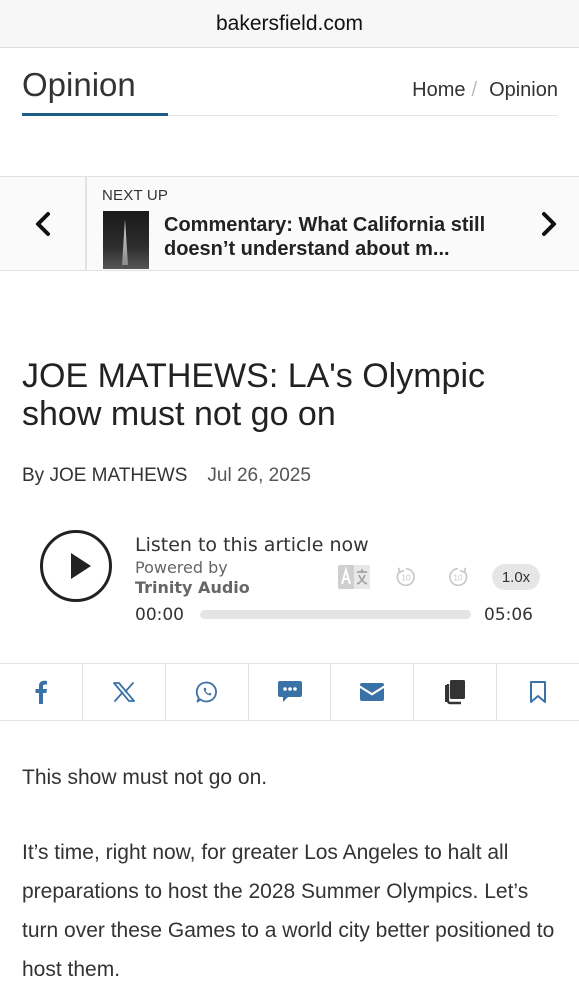 Image resolution: width=579 pixels, height=1000 pixels. Describe the element at coordinates (79, 84) in the screenshot. I see `section-title: Opinion` at that location.